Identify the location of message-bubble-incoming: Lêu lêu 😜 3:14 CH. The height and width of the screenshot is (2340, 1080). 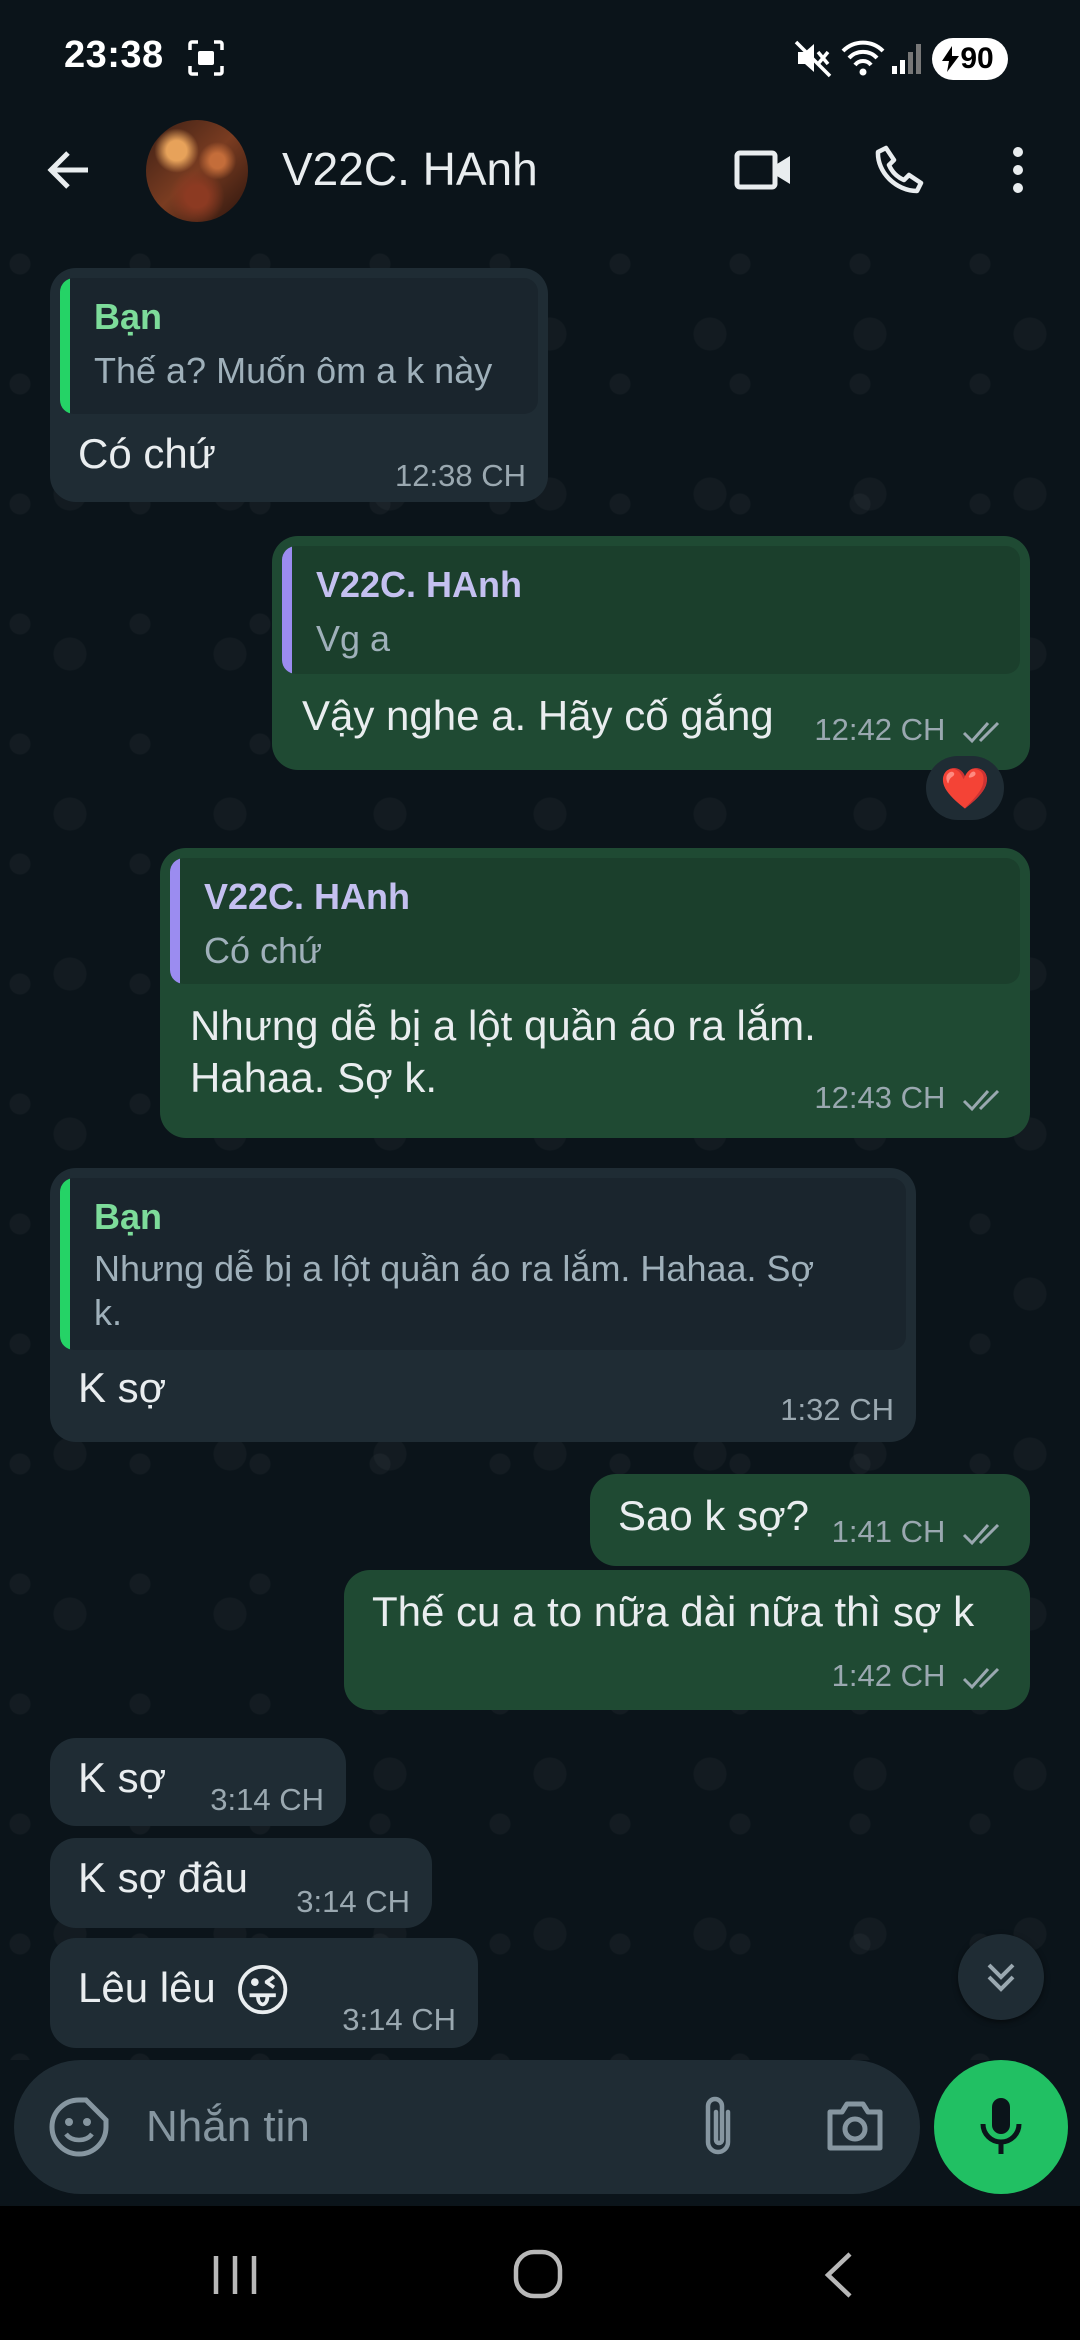
(264, 1993).